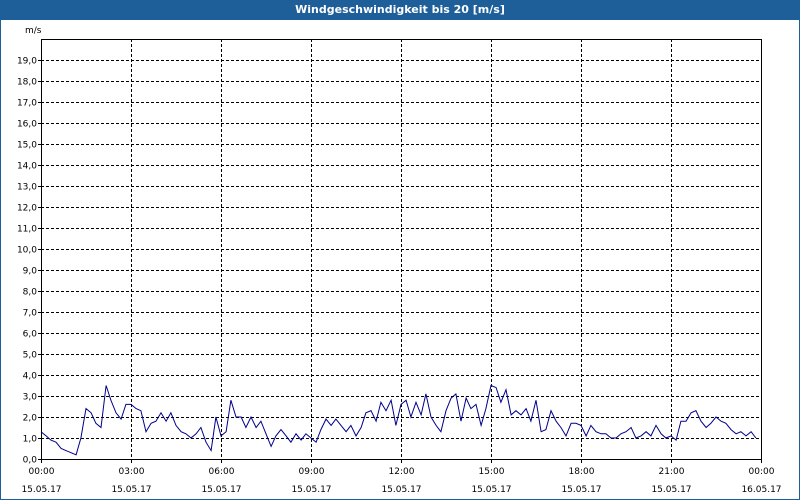 This screenshot has width=800, height=500. Describe the element at coordinates (27, 104) in the screenshot. I see `y-tick-label: 17,0` at that location.